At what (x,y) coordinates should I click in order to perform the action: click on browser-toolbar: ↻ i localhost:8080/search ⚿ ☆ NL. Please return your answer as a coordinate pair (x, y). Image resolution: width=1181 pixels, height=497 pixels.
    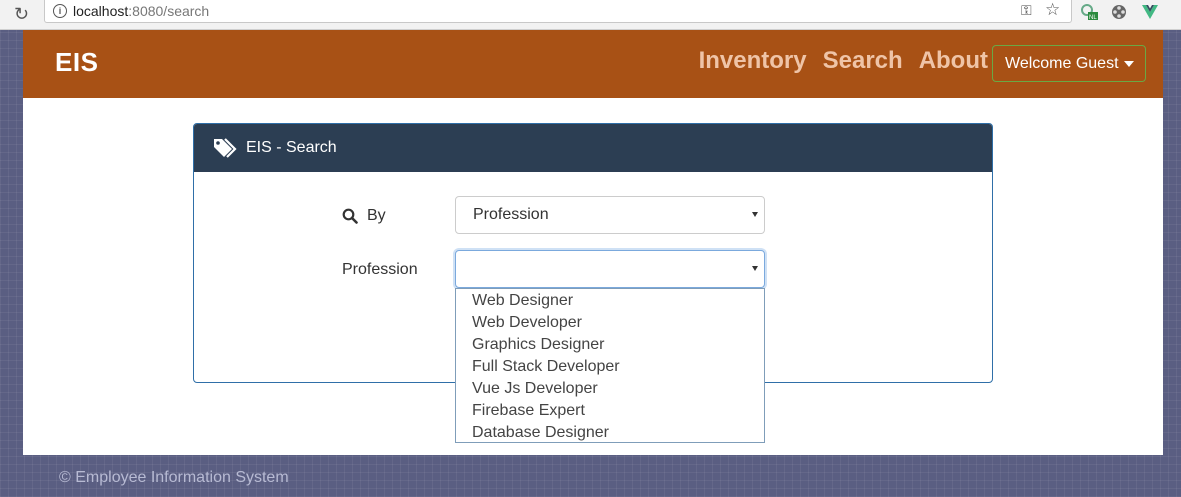
    Looking at the image, I should click on (590, 15).